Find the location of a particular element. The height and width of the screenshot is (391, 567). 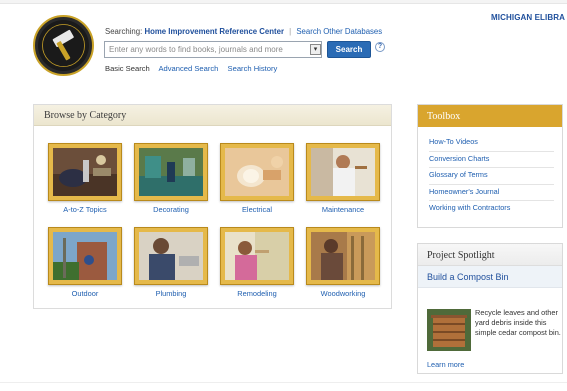

woodworker-photo-icon is located at coordinates (343, 256).